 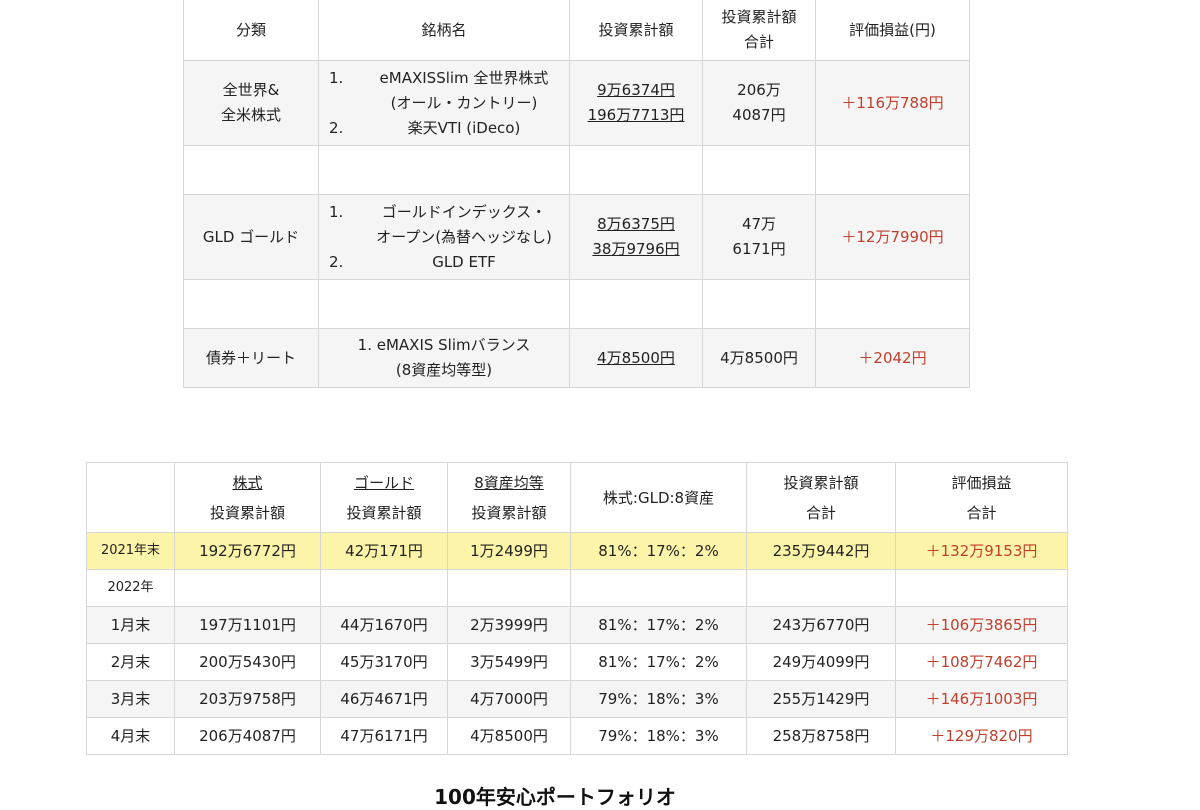 I want to click on header-invested: 投資累計額, so click(x=636, y=30).